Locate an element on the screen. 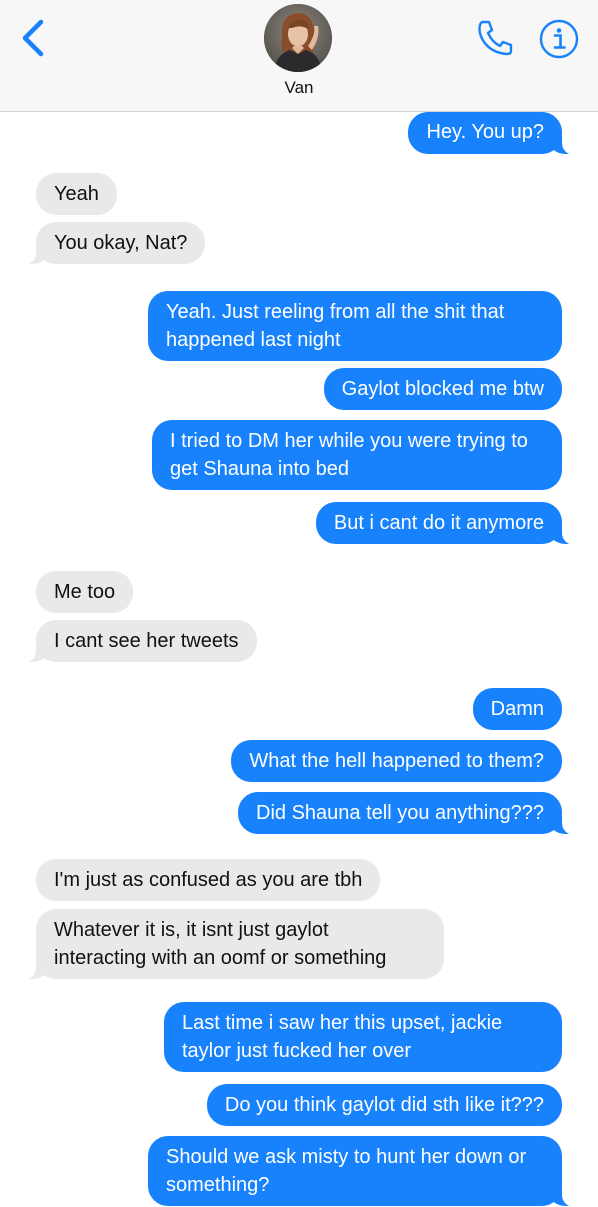  info-icon is located at coordinates (559, 39).